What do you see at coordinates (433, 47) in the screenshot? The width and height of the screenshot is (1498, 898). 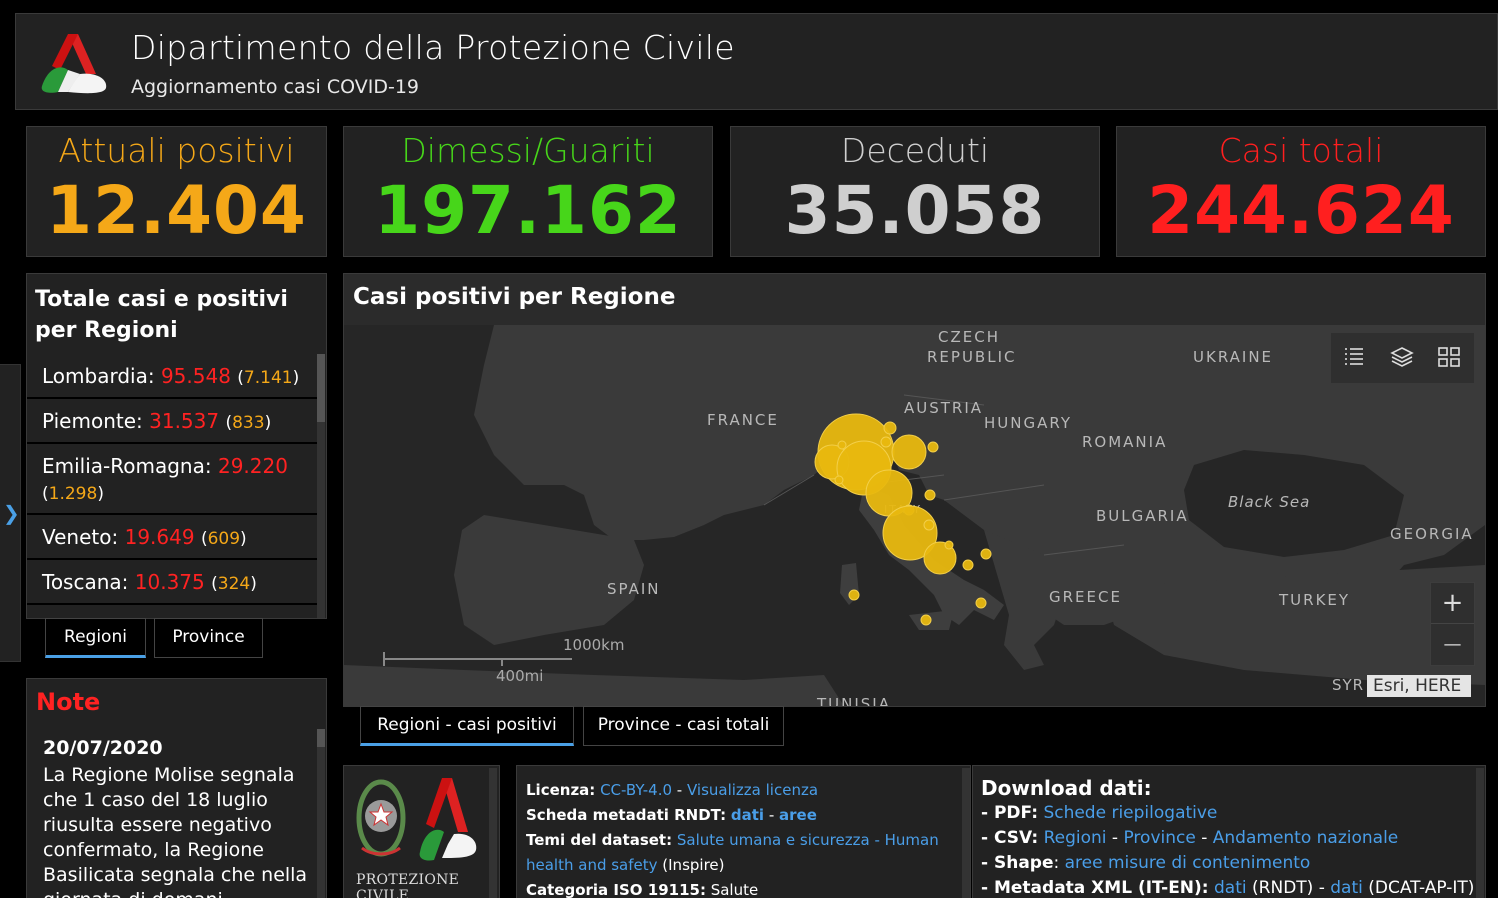 I see `page-title: Dipartimento della Protezione Civile` at bounding box center [433, 47].